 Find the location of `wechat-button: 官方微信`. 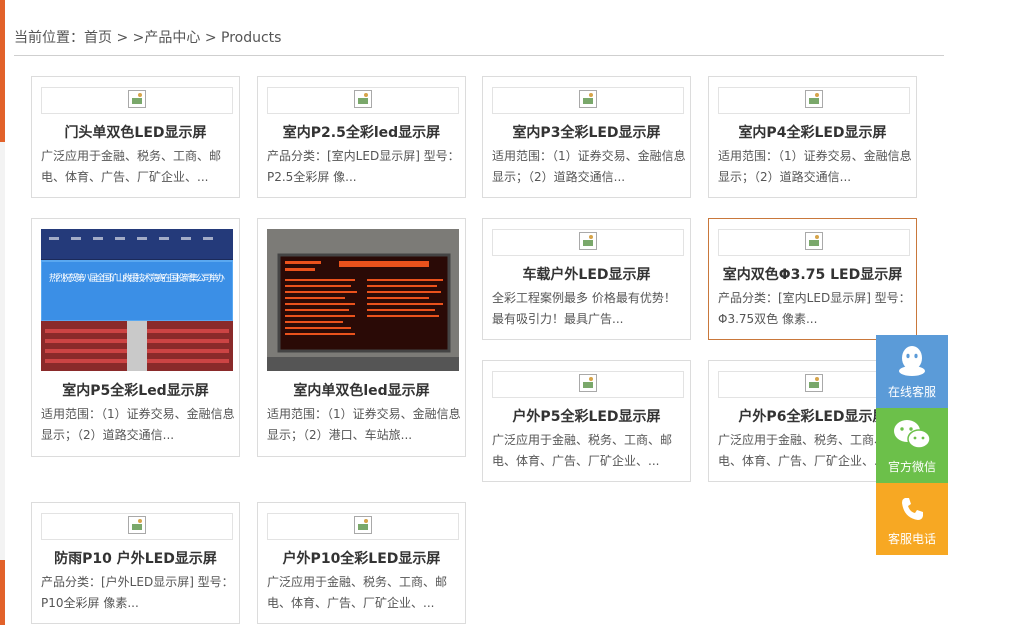

wechat-button: 官方微信 is located at coordinates (912, 445).